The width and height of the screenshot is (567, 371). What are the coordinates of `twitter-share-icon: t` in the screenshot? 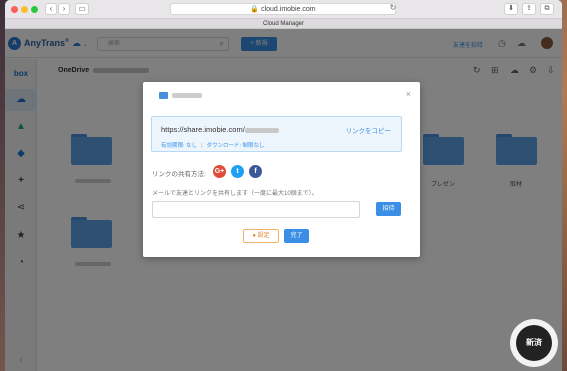 It's located at (237, 171).